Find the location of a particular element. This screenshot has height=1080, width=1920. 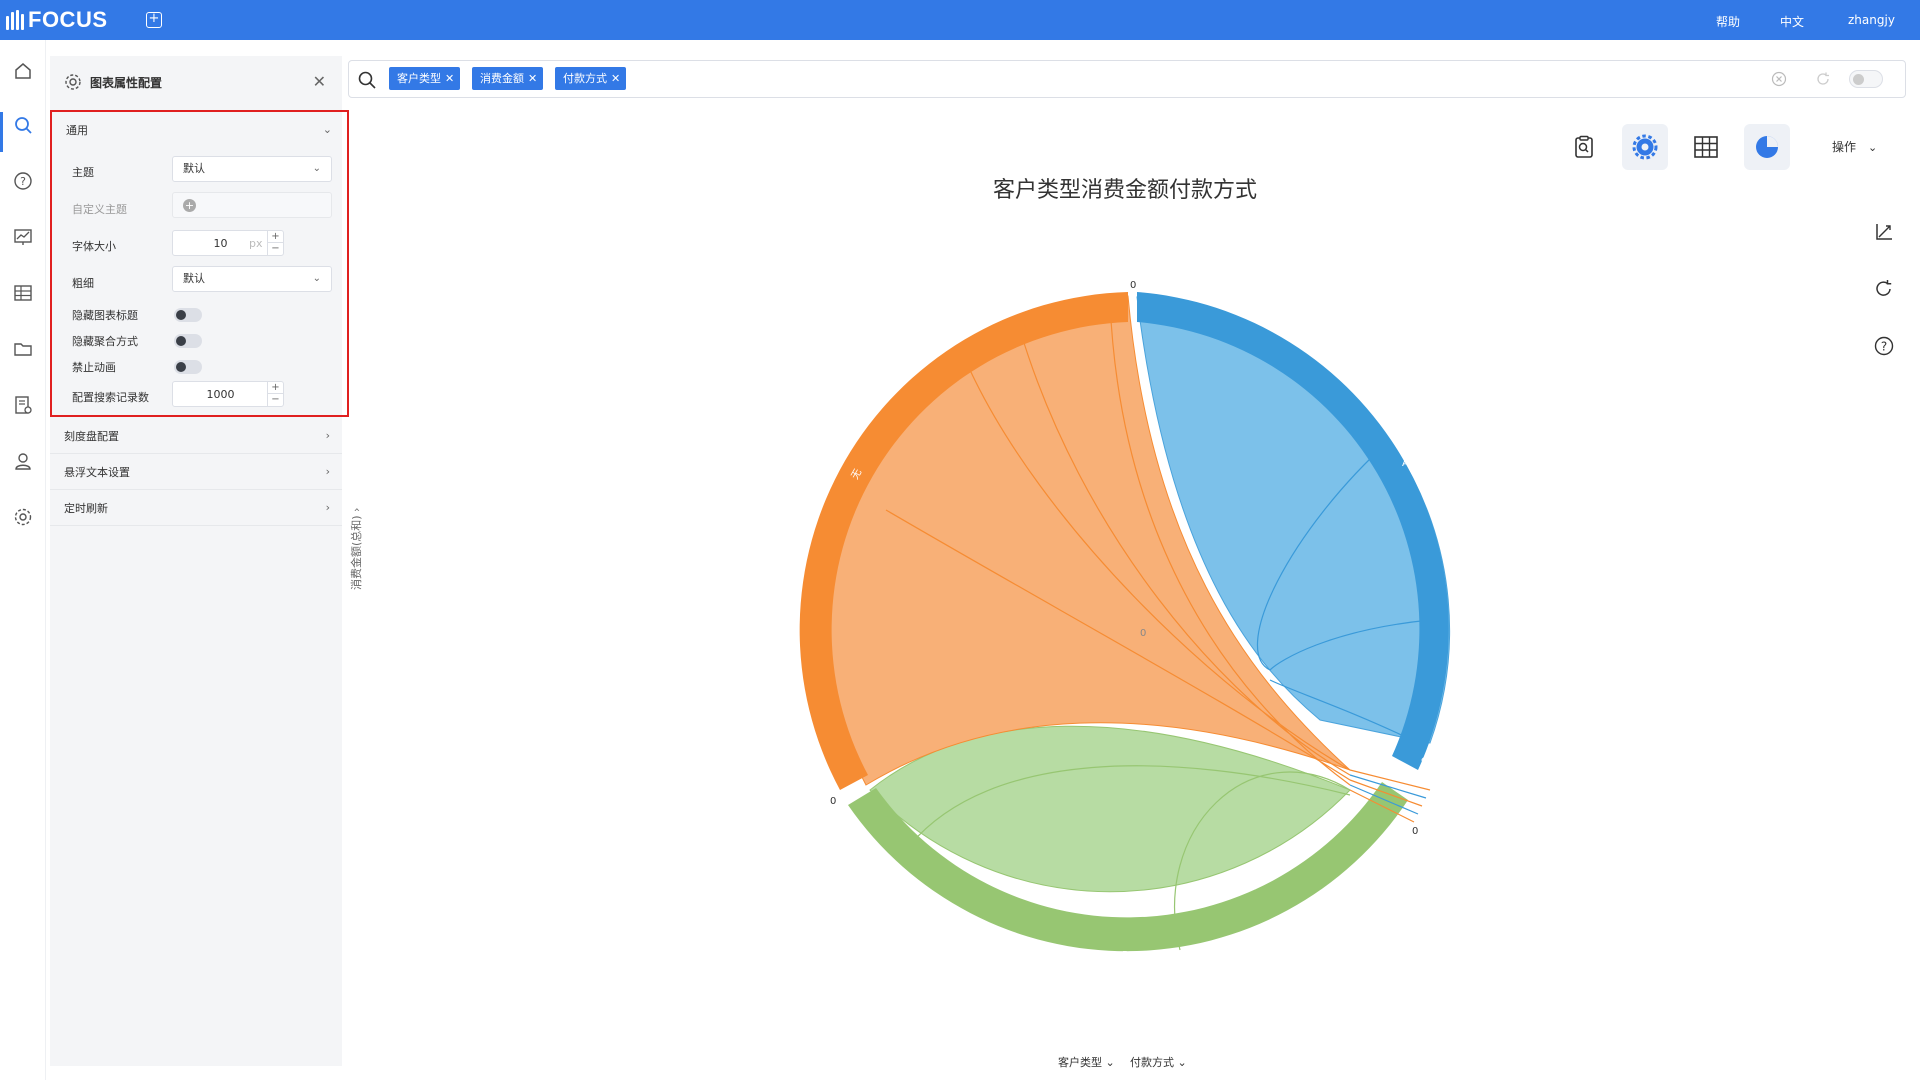

report-icon is located at coordinates (1584, 147).